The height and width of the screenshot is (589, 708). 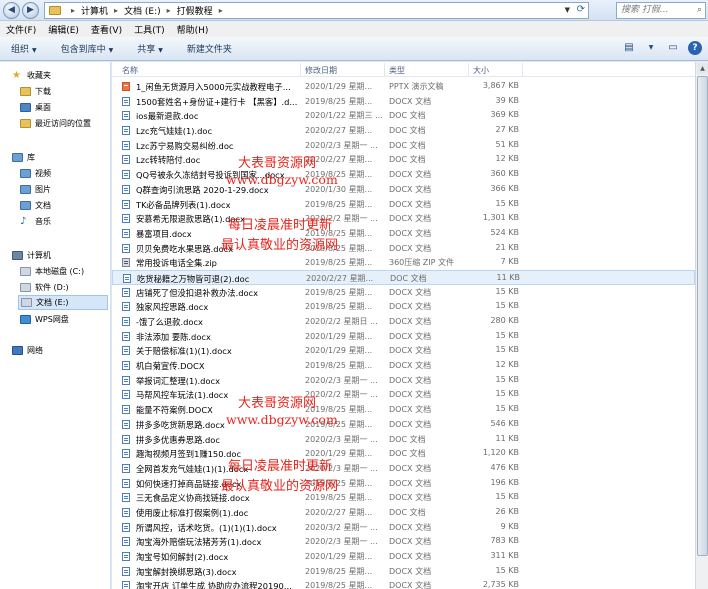 I want to click on file-row: 能量不符案例.DOCX 2019/8/25 星期... DOCX 文档 15 KB, so click(x=403, y=409).